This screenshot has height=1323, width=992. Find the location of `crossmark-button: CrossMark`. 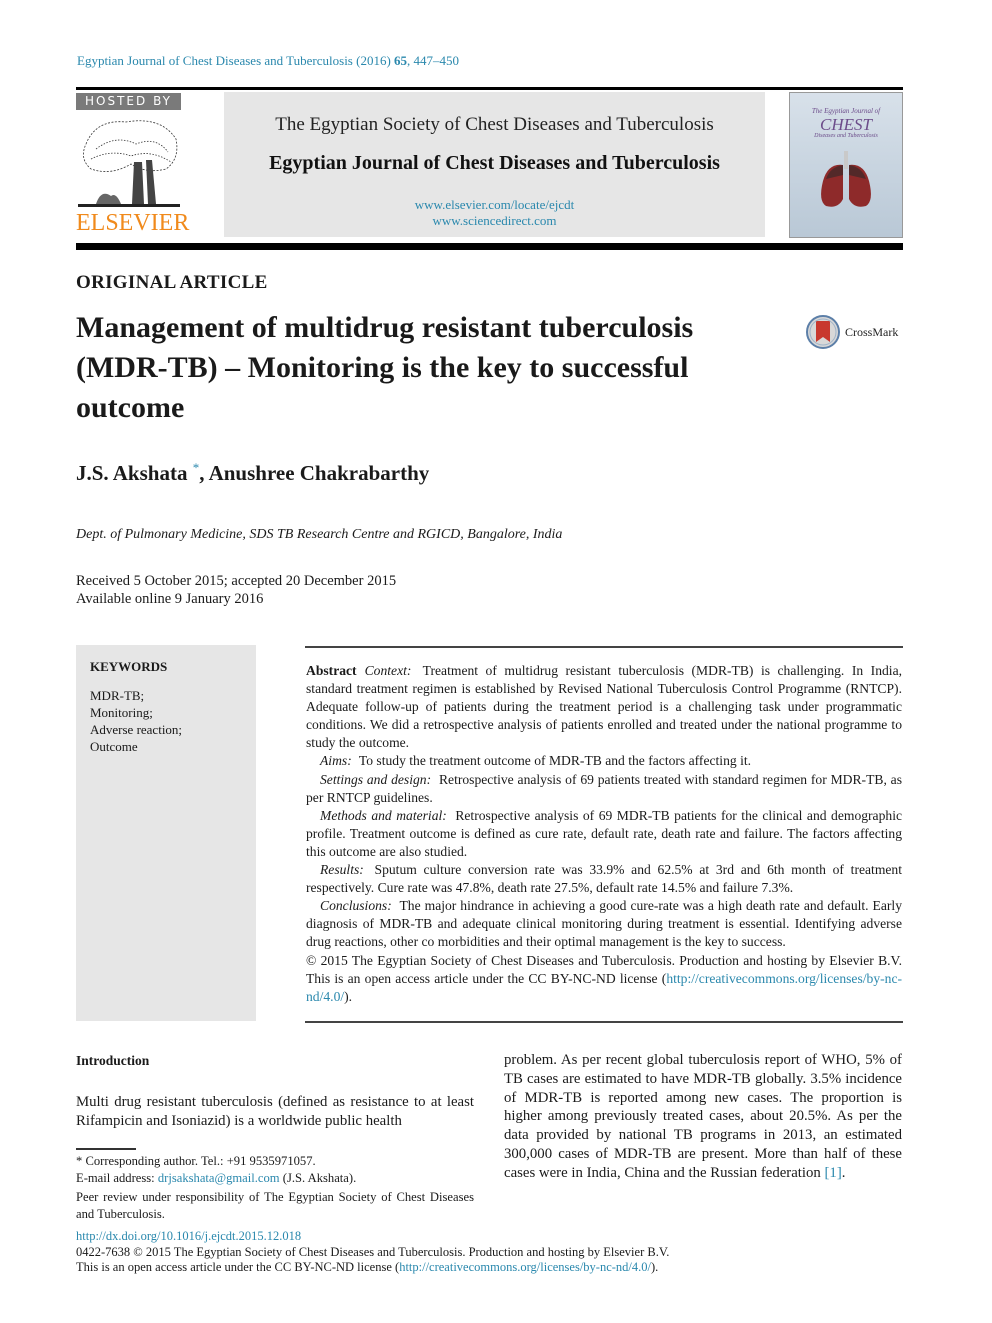

crossmark-button: CrossMark is located at coordinates (856, 333).